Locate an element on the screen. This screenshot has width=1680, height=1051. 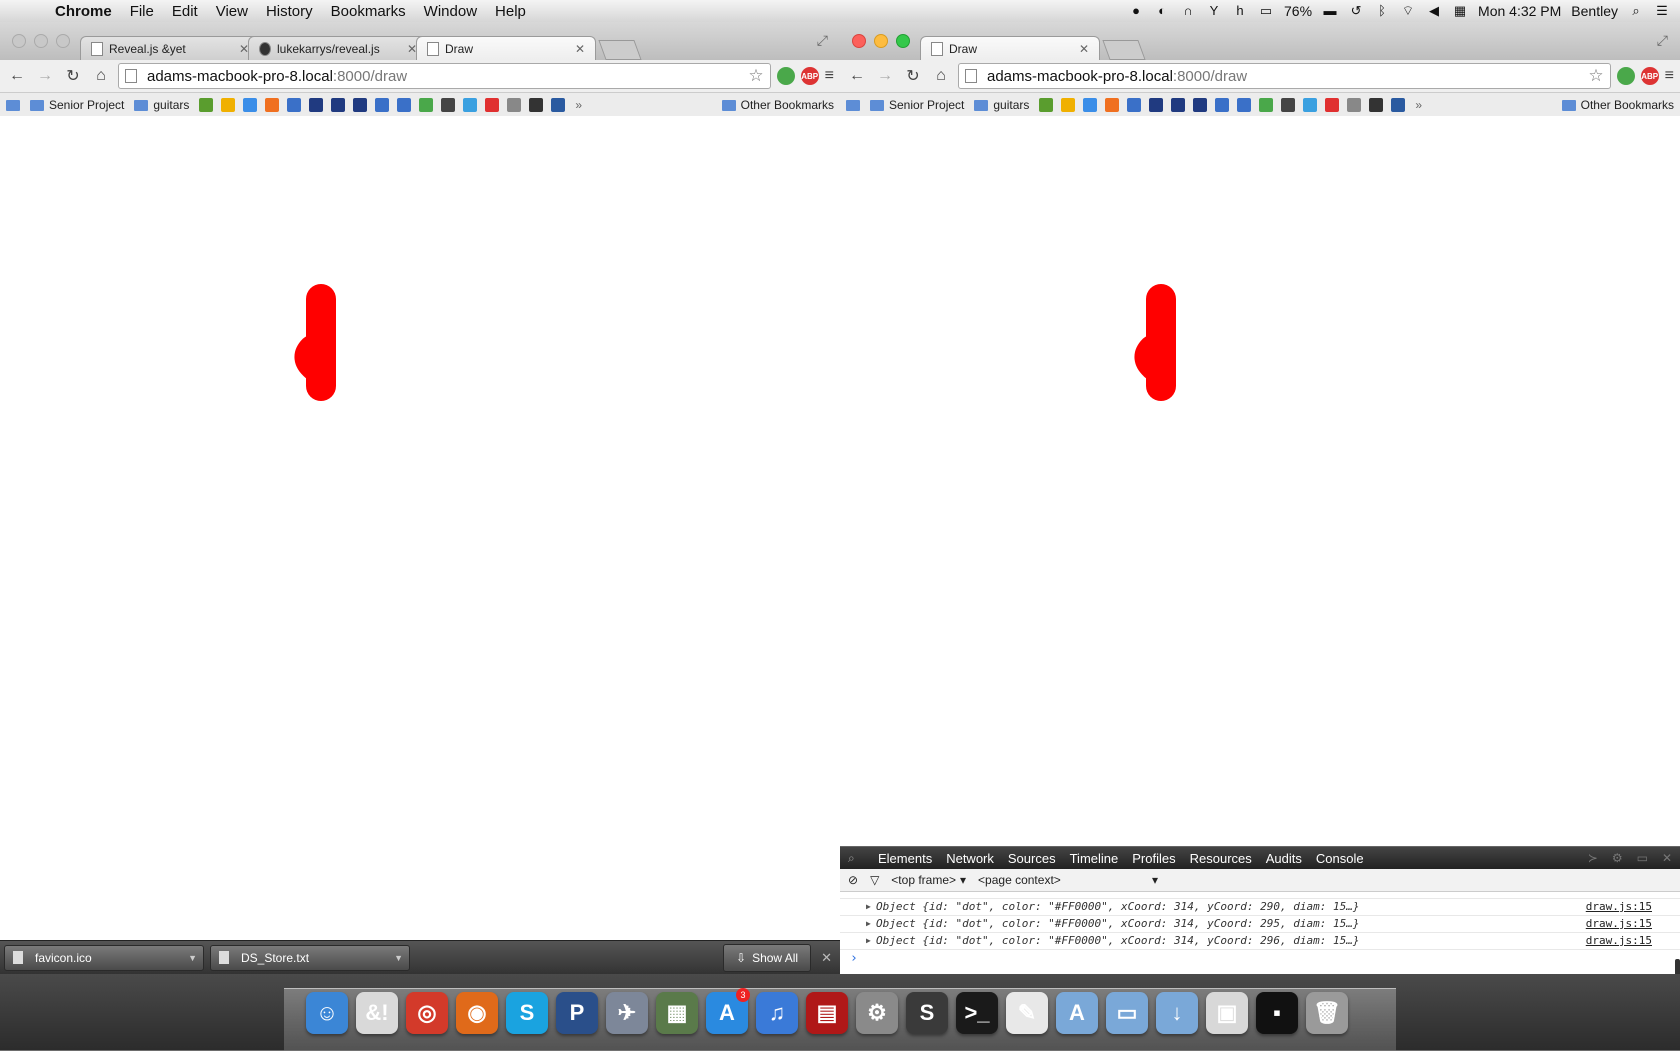
dock-preview-icon: ▦ is located at coordinates (677, 1013).